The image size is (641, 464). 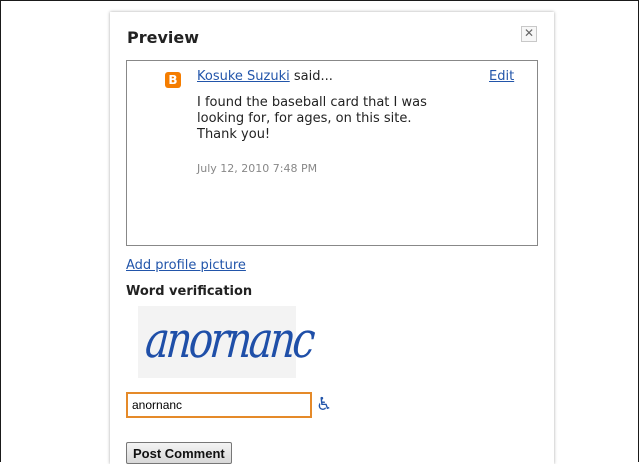 I want to click on author-link: Kosuke Suzuki, so click(x=243, y=76).